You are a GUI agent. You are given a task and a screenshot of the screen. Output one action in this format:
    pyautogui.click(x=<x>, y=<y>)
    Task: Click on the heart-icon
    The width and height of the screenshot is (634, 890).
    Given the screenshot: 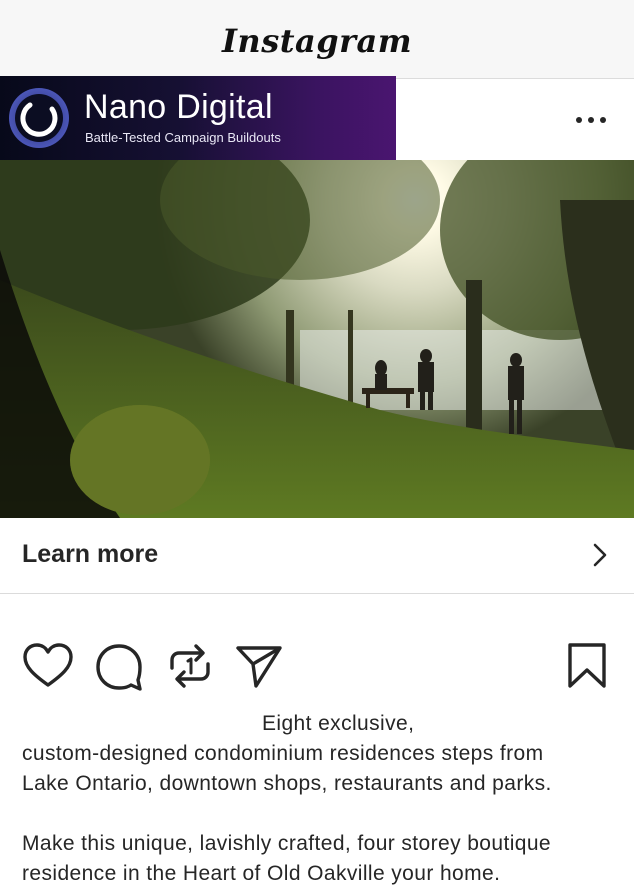 What is the action you would take?
    pyautogui.click(x=48, y=665)
    